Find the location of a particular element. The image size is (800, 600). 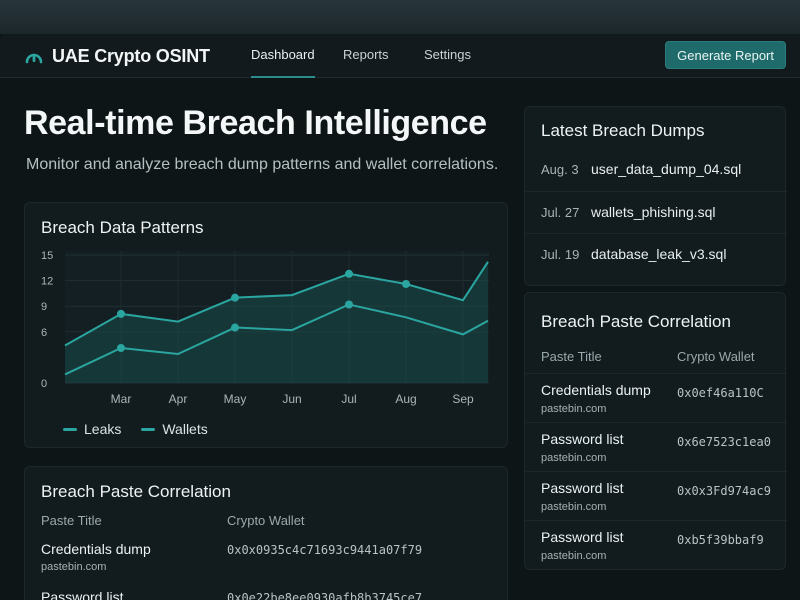

wallet-address: 0xb5f39bbaf9 is located at coordinates (720, 540).